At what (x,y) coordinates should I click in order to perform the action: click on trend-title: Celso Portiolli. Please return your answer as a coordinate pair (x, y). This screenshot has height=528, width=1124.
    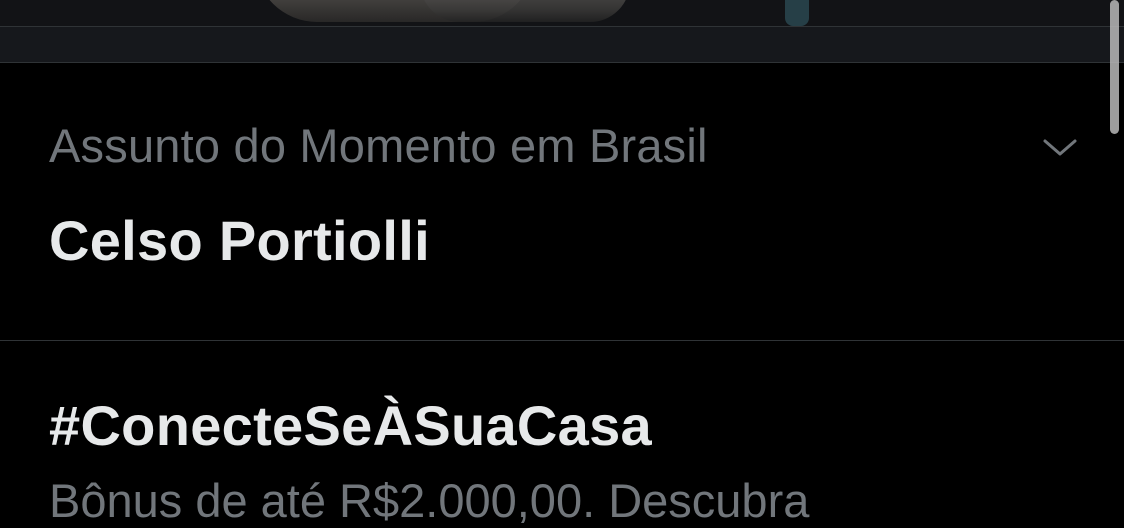
    Looking at the image, I should click on (239, 240).